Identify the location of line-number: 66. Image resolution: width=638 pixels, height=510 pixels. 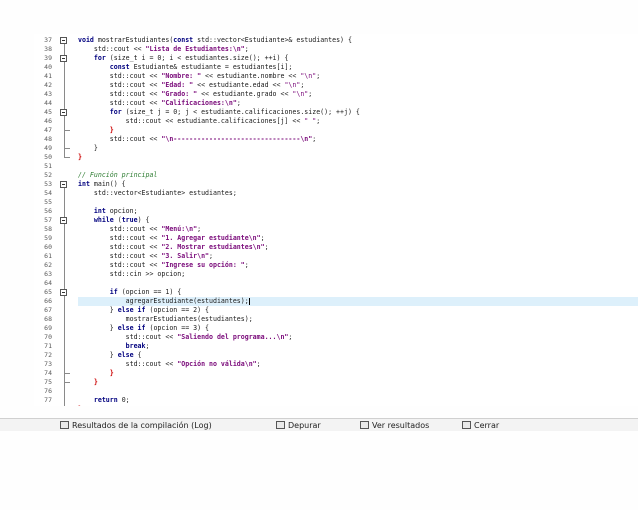
(48, 301).